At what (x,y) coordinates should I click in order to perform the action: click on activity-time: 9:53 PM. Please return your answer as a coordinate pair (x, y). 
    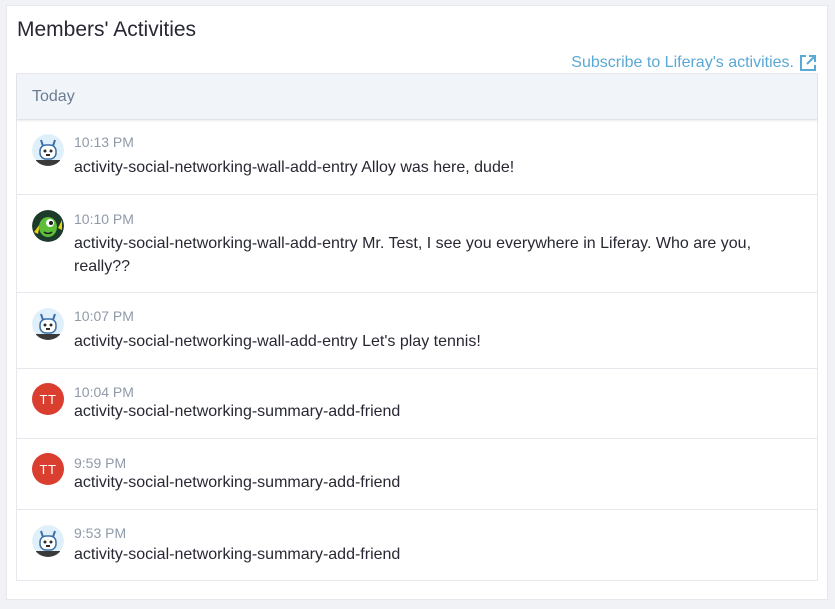
    Looking at the image, I should click on (100, 533).